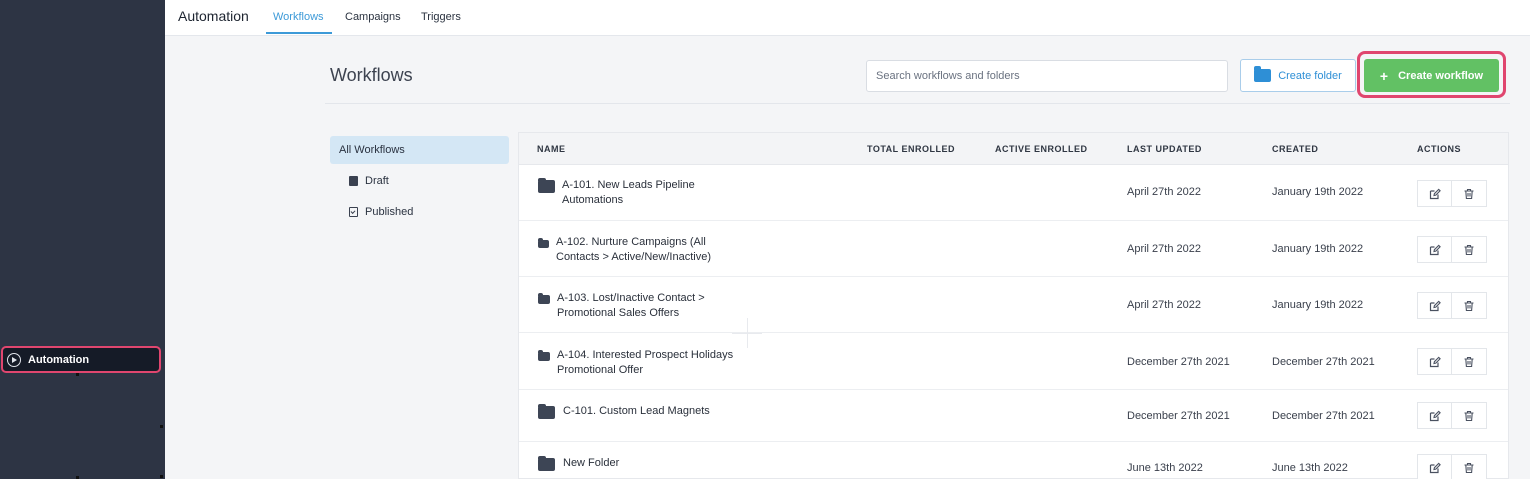 The width and height of the screenshot is (1530, 479). What do you see at coordinates (299, 33) in the screenshot?
I see `active-tab-indicator` at bounding box center [299, 33].